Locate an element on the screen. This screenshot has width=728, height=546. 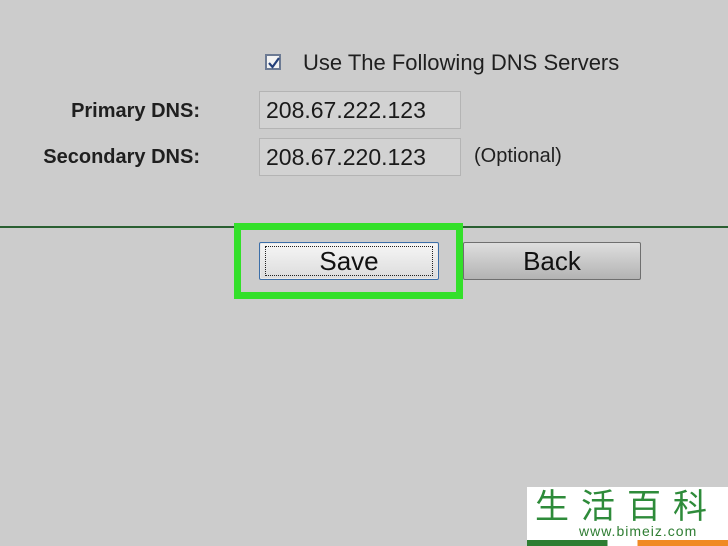
save-button: Save is located at coordinates (349, 261).